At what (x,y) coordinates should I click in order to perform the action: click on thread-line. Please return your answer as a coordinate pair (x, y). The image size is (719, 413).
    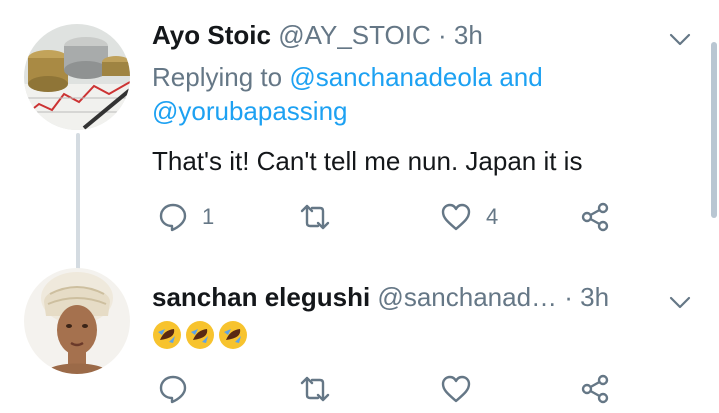
    Looking at the image, I should click on (78, 201).